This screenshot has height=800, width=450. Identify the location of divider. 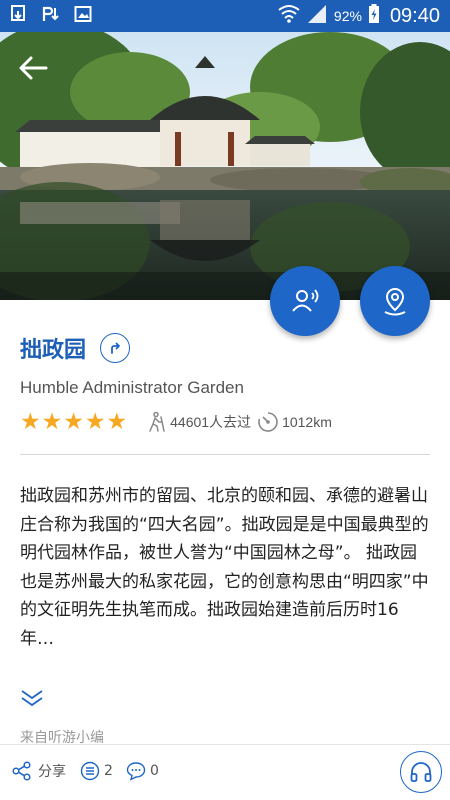
(225, 454).